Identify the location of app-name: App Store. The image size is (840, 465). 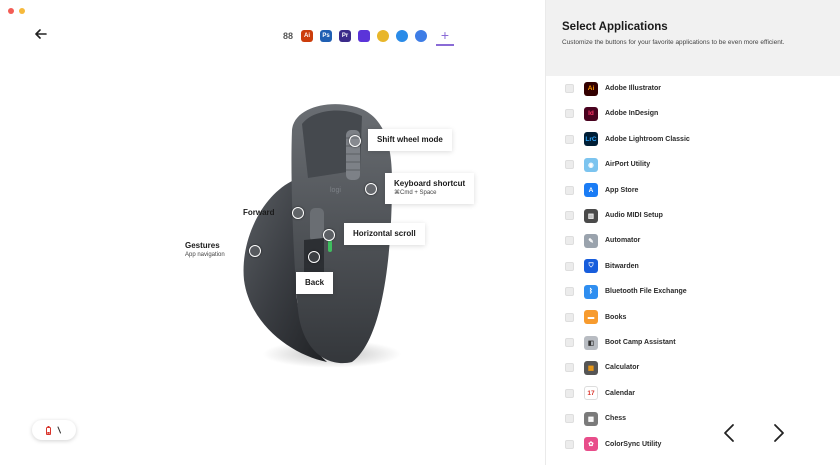
(622, 190).